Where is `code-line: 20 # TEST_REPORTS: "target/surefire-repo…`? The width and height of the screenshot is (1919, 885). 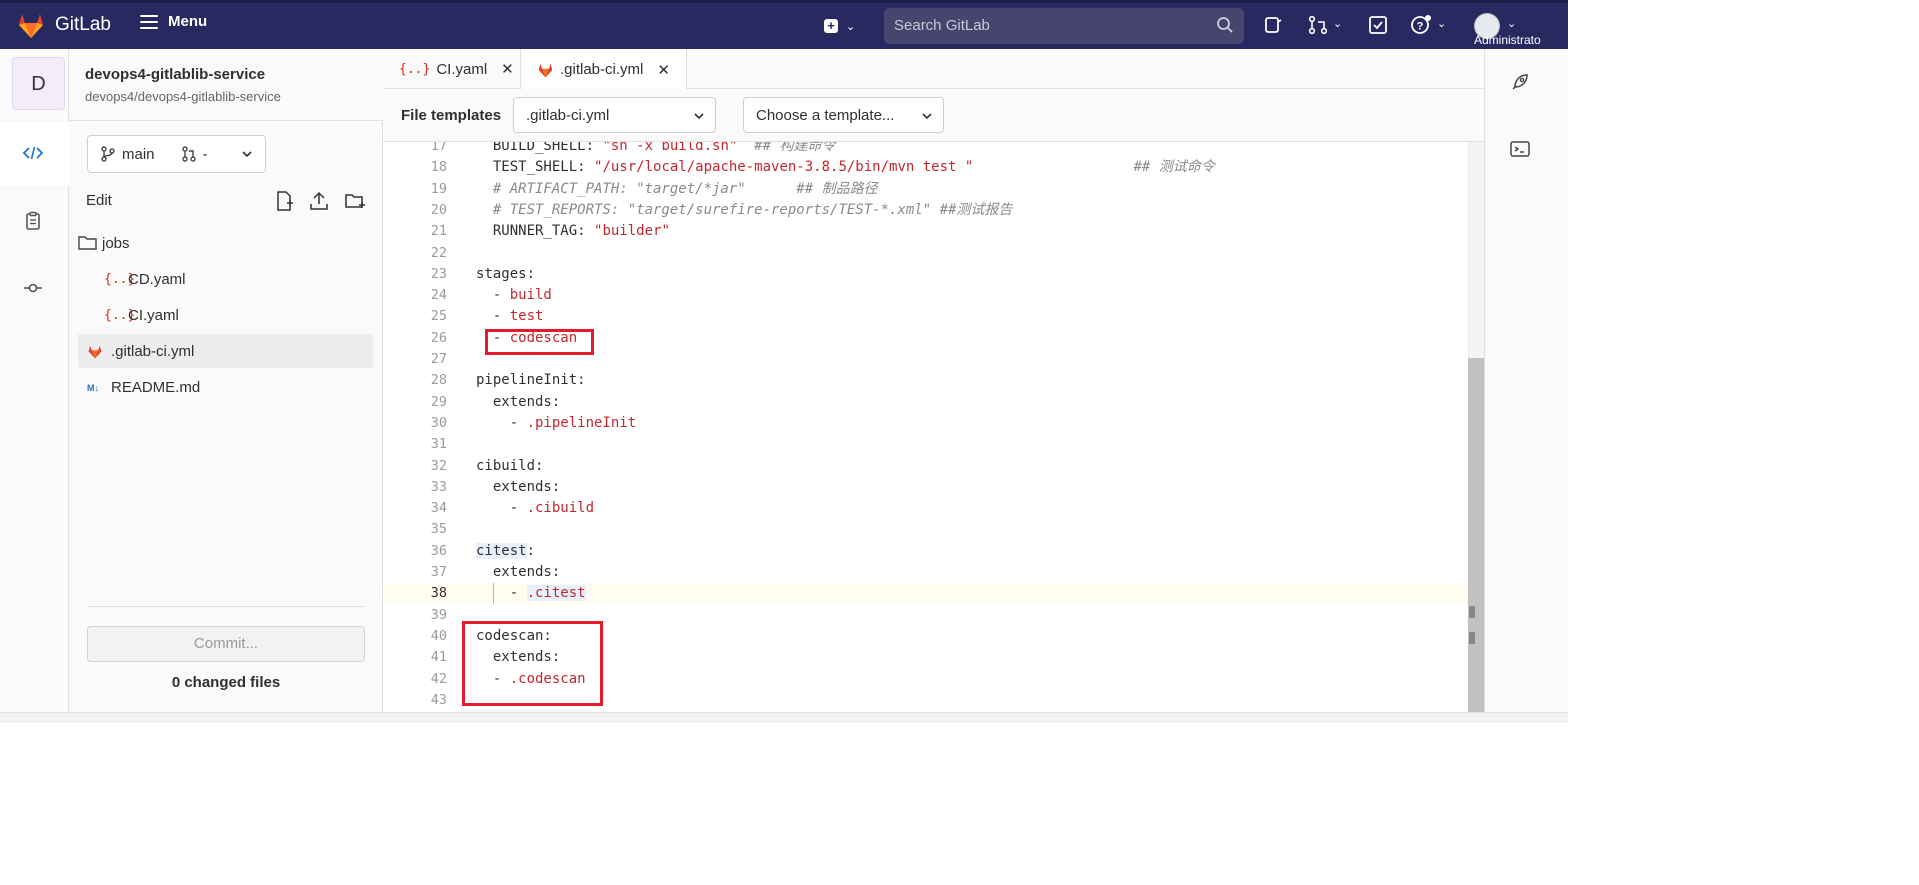
code-line: 20 # TEST_REPORTS: "target/surefire-repo… is located at coordinates (925, 210).